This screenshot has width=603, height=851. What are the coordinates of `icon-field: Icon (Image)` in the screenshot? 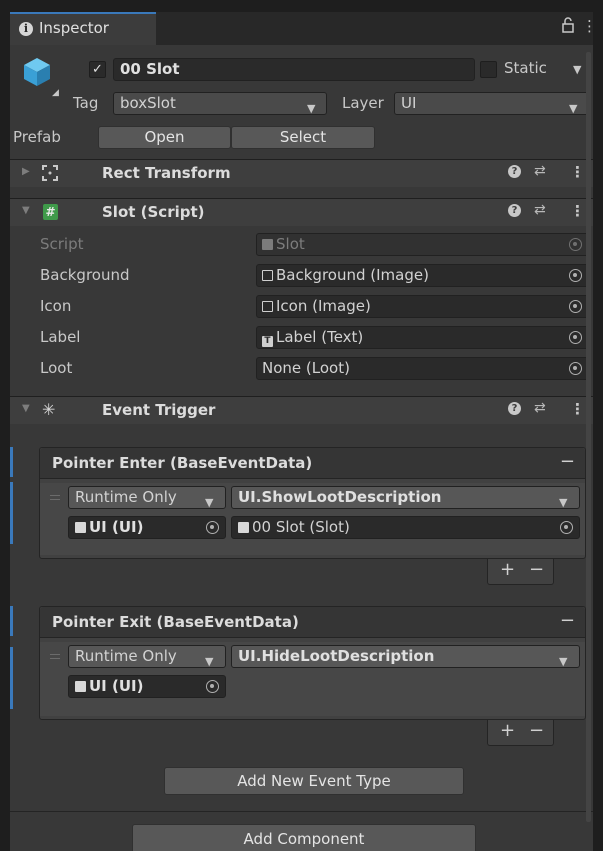 It's located at (422, 306).